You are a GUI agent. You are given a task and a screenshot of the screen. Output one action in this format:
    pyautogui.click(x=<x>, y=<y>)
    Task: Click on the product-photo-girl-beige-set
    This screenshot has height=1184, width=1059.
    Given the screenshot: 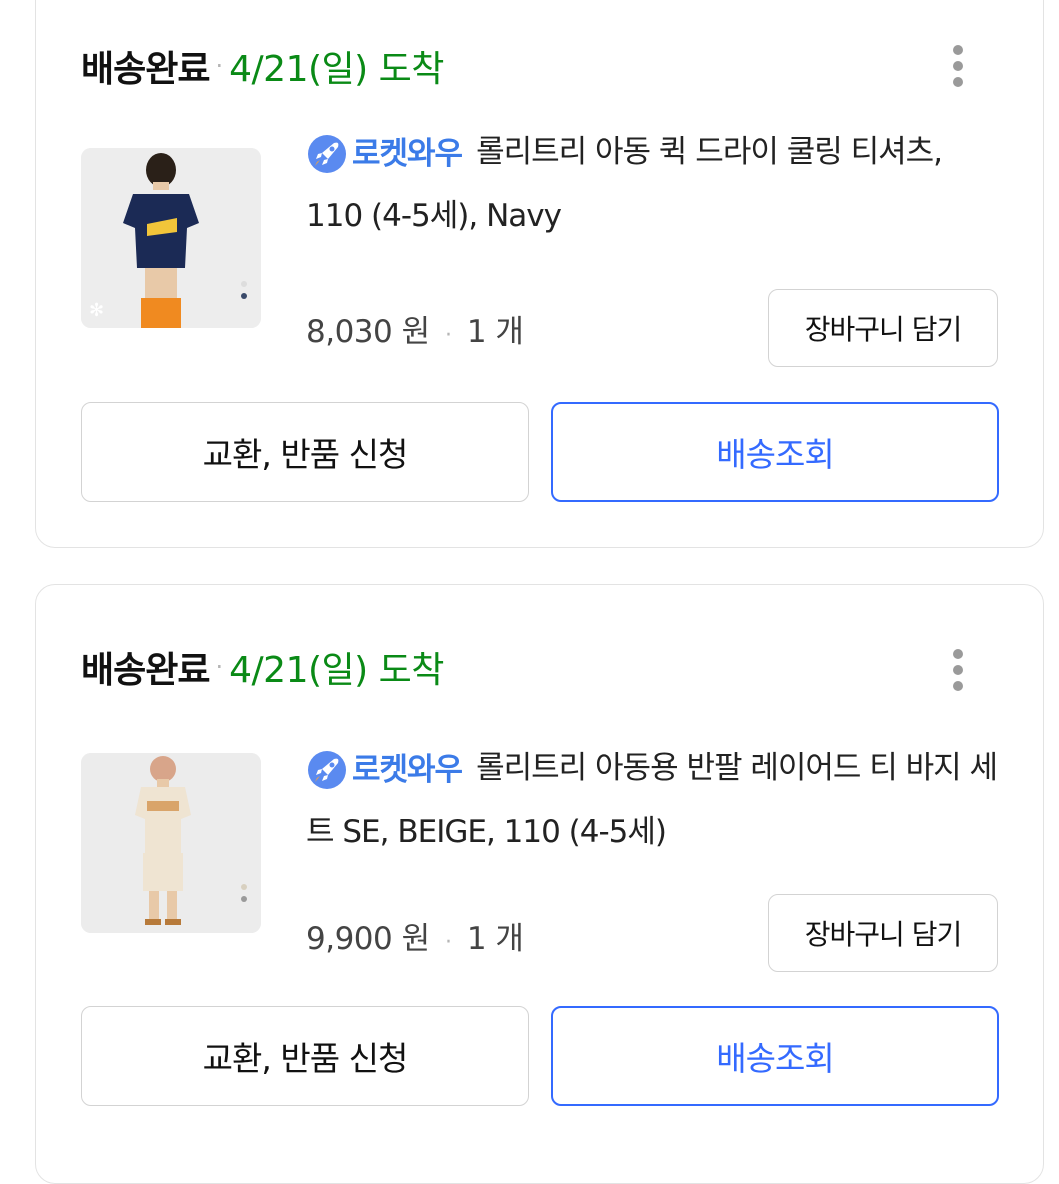 What is the action you would take?
    pyautogui.click(x=171, y=843)
    